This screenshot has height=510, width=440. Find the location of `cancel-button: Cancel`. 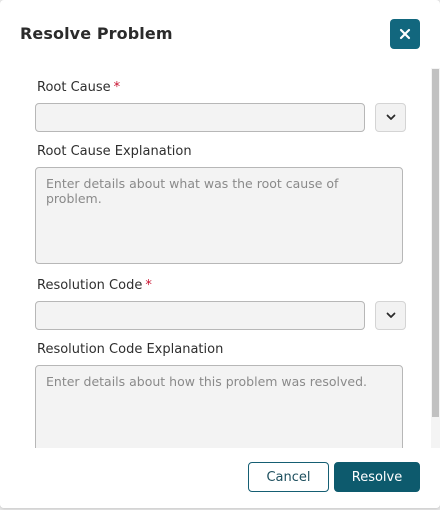

cancel-button: Cancel is located at coordinates (288, 477).